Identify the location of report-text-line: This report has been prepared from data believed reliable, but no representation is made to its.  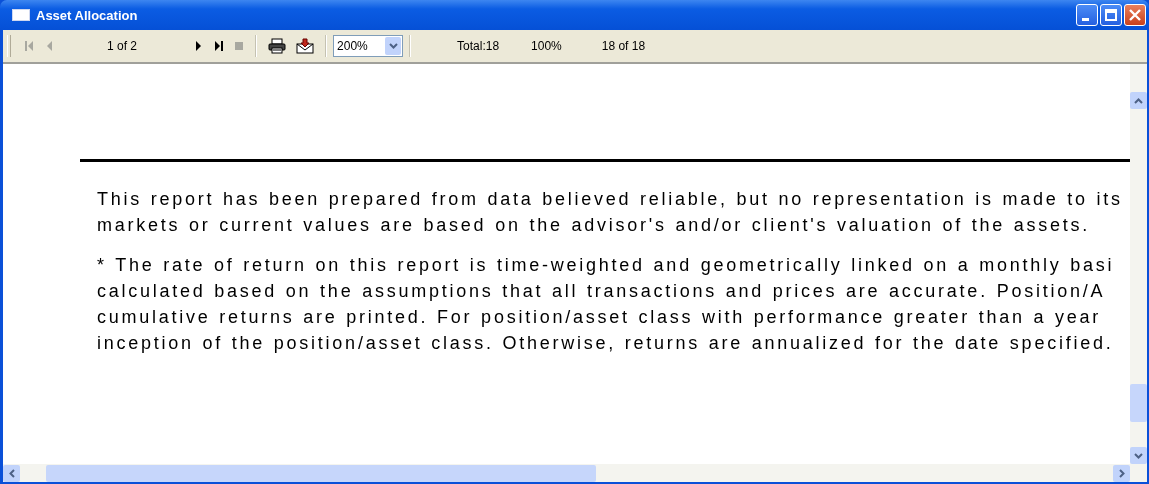
(610, 199).